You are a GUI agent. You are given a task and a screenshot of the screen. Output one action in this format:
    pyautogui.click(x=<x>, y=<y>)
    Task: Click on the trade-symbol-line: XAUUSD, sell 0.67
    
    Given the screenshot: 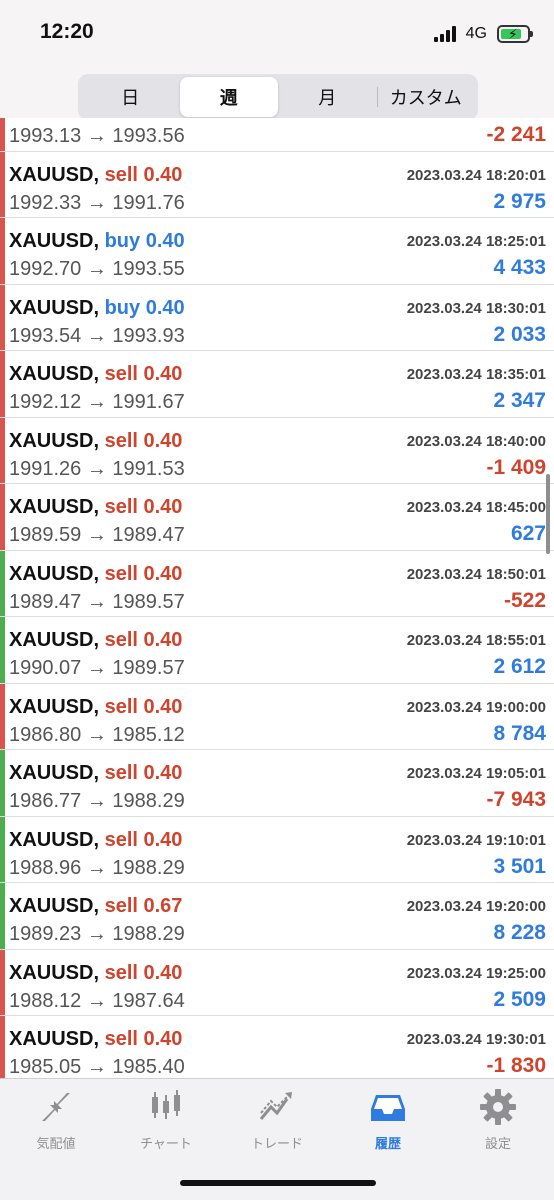 What is the action you would take?
    pyautogui.click(x=95, y=906)
    